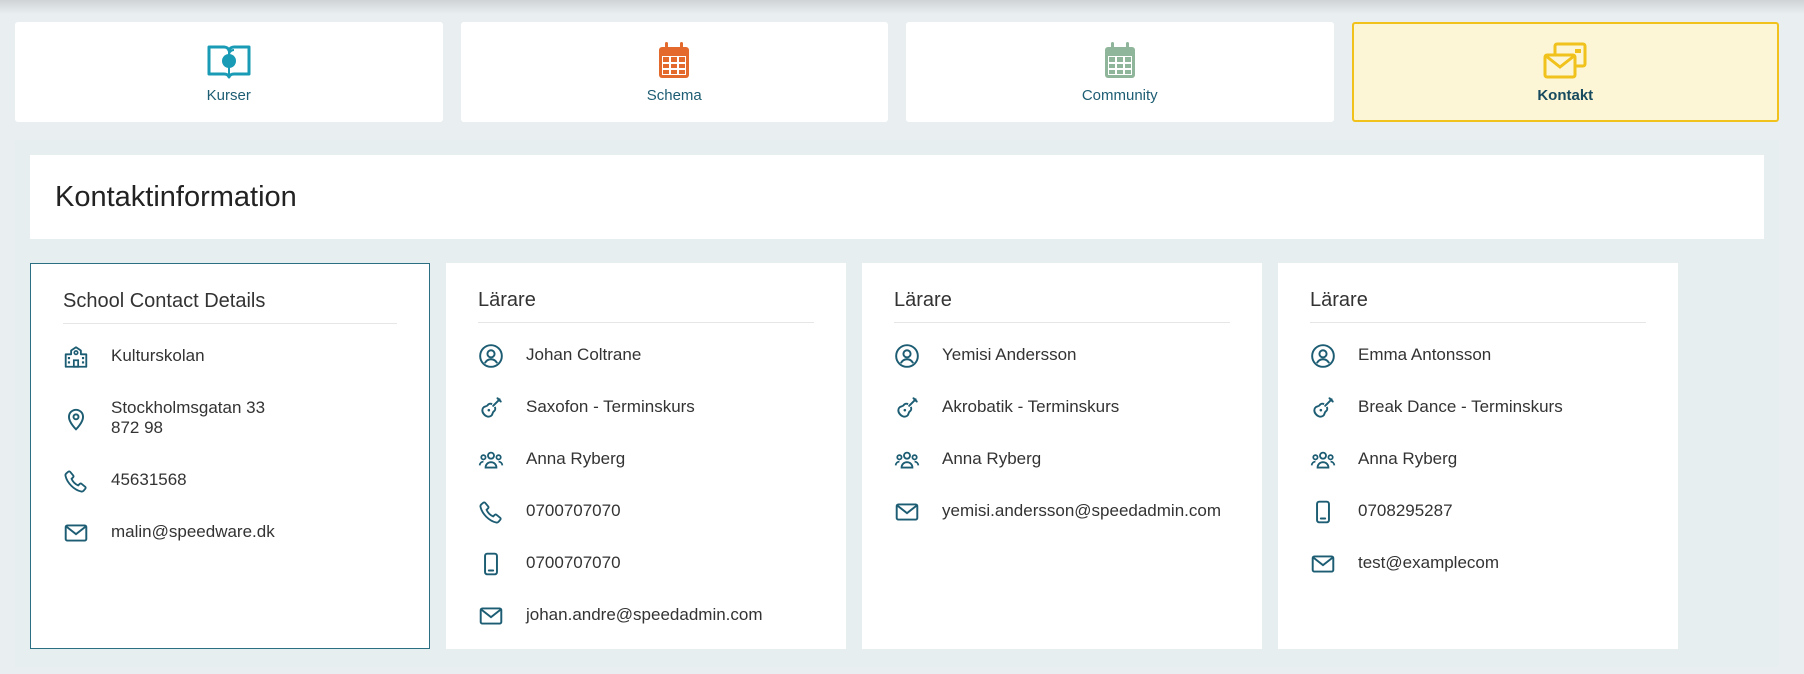 This screenshot has width=1804, height=674. I want to click on teacher-name-row: Emma Antonsson, so click(1478, 359).